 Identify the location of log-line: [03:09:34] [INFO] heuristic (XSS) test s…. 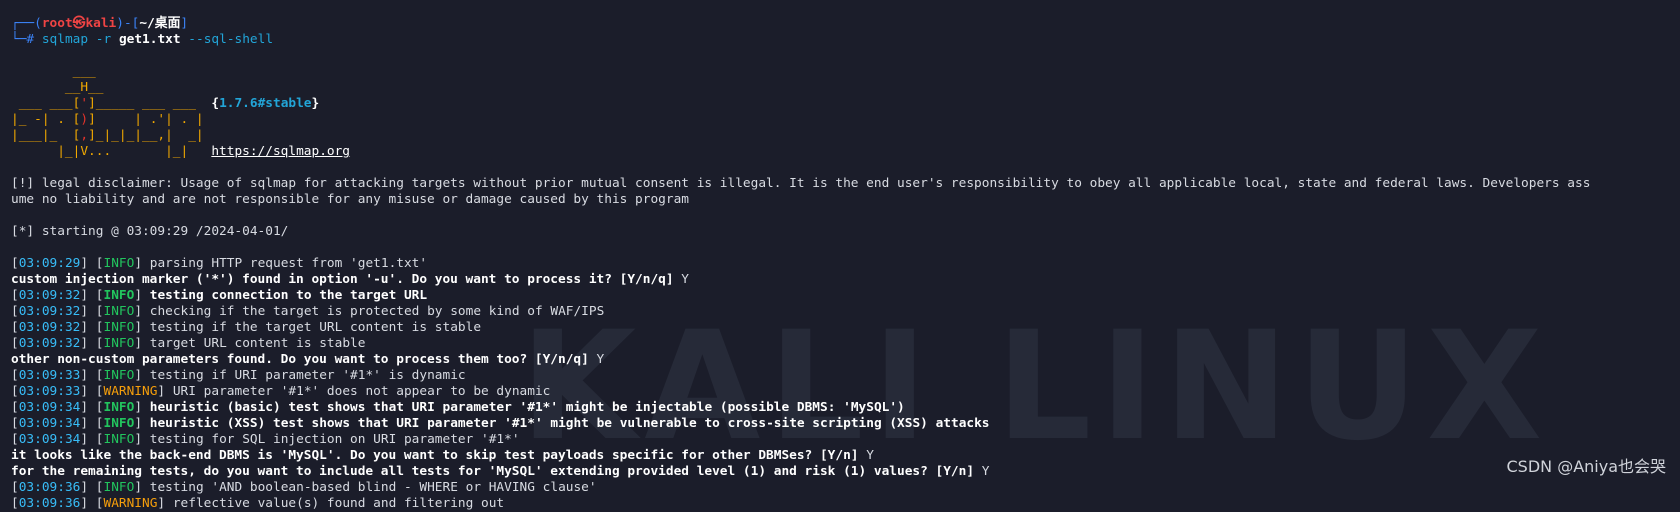
(500, 423).